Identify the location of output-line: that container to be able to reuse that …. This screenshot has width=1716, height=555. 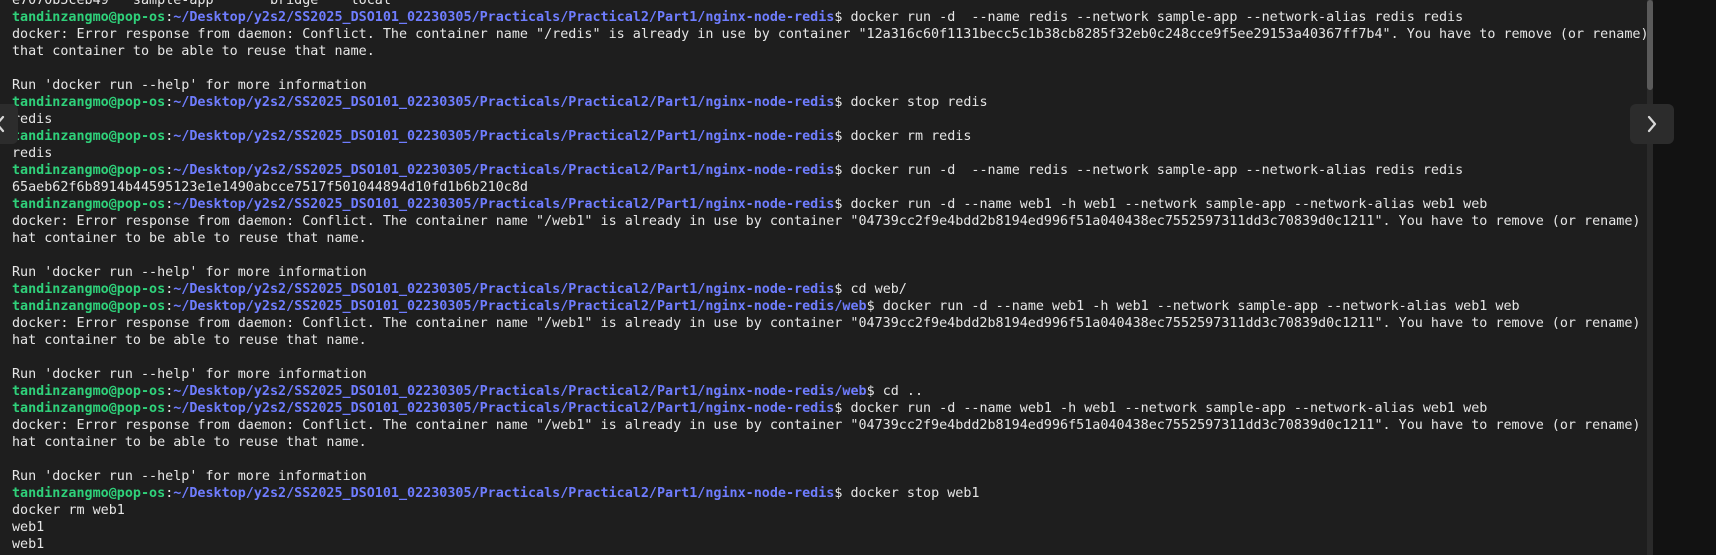
(193, 51).